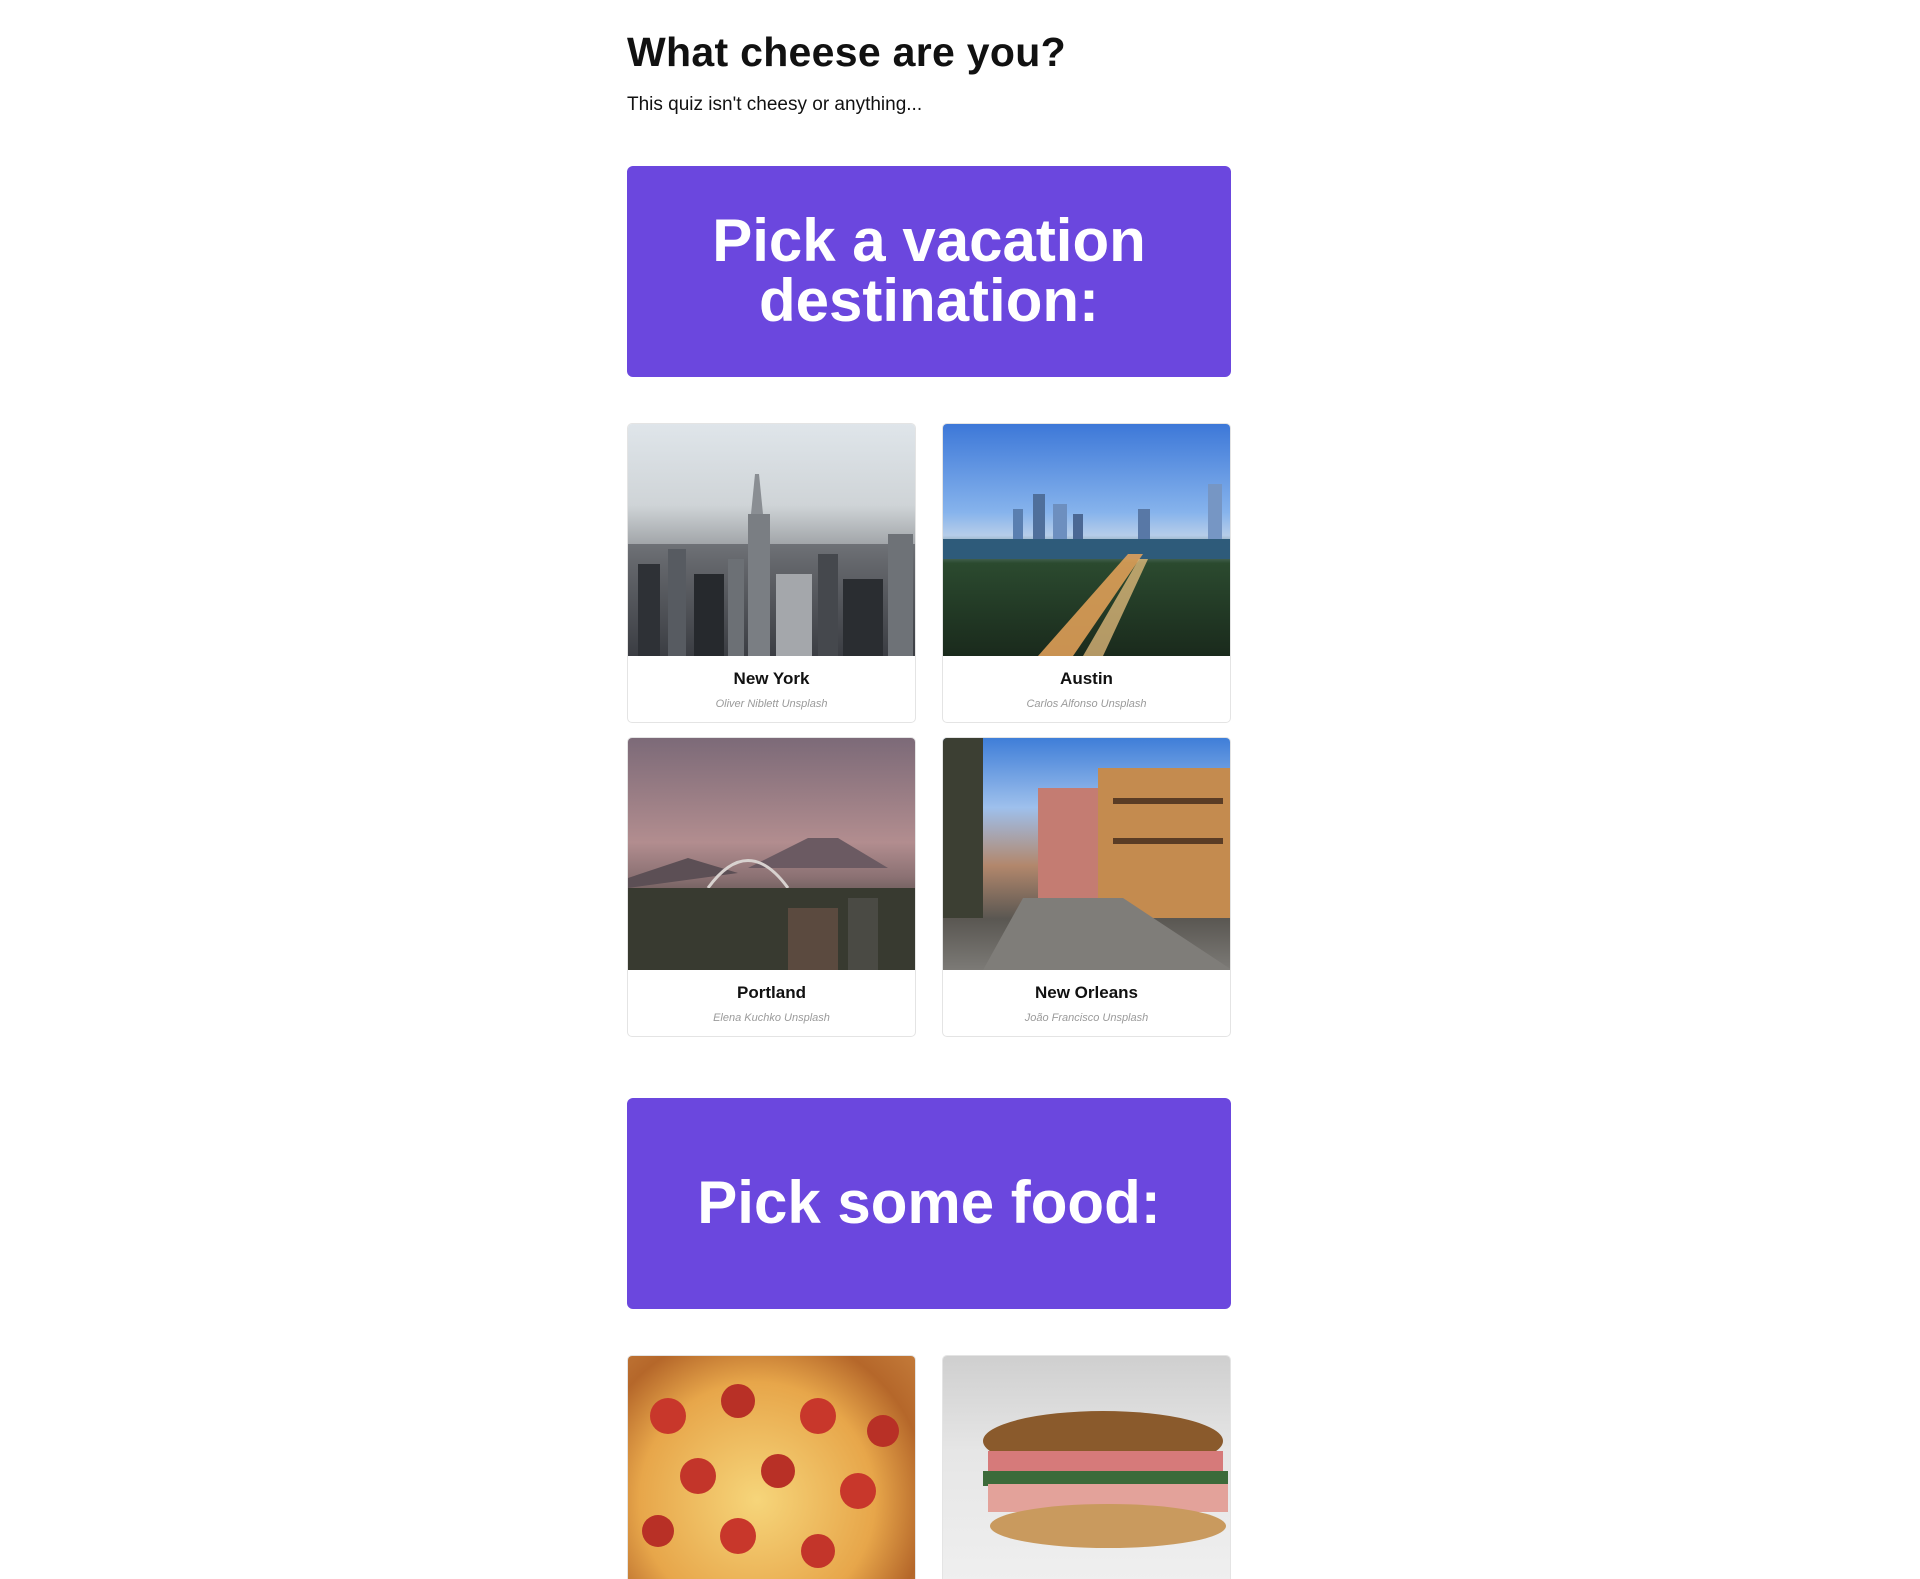 This screenshot has height=1579, width=1920. Describe the element at coordinates (929, 1466) in the screenshot. I see `answer-grid-food` at that location.